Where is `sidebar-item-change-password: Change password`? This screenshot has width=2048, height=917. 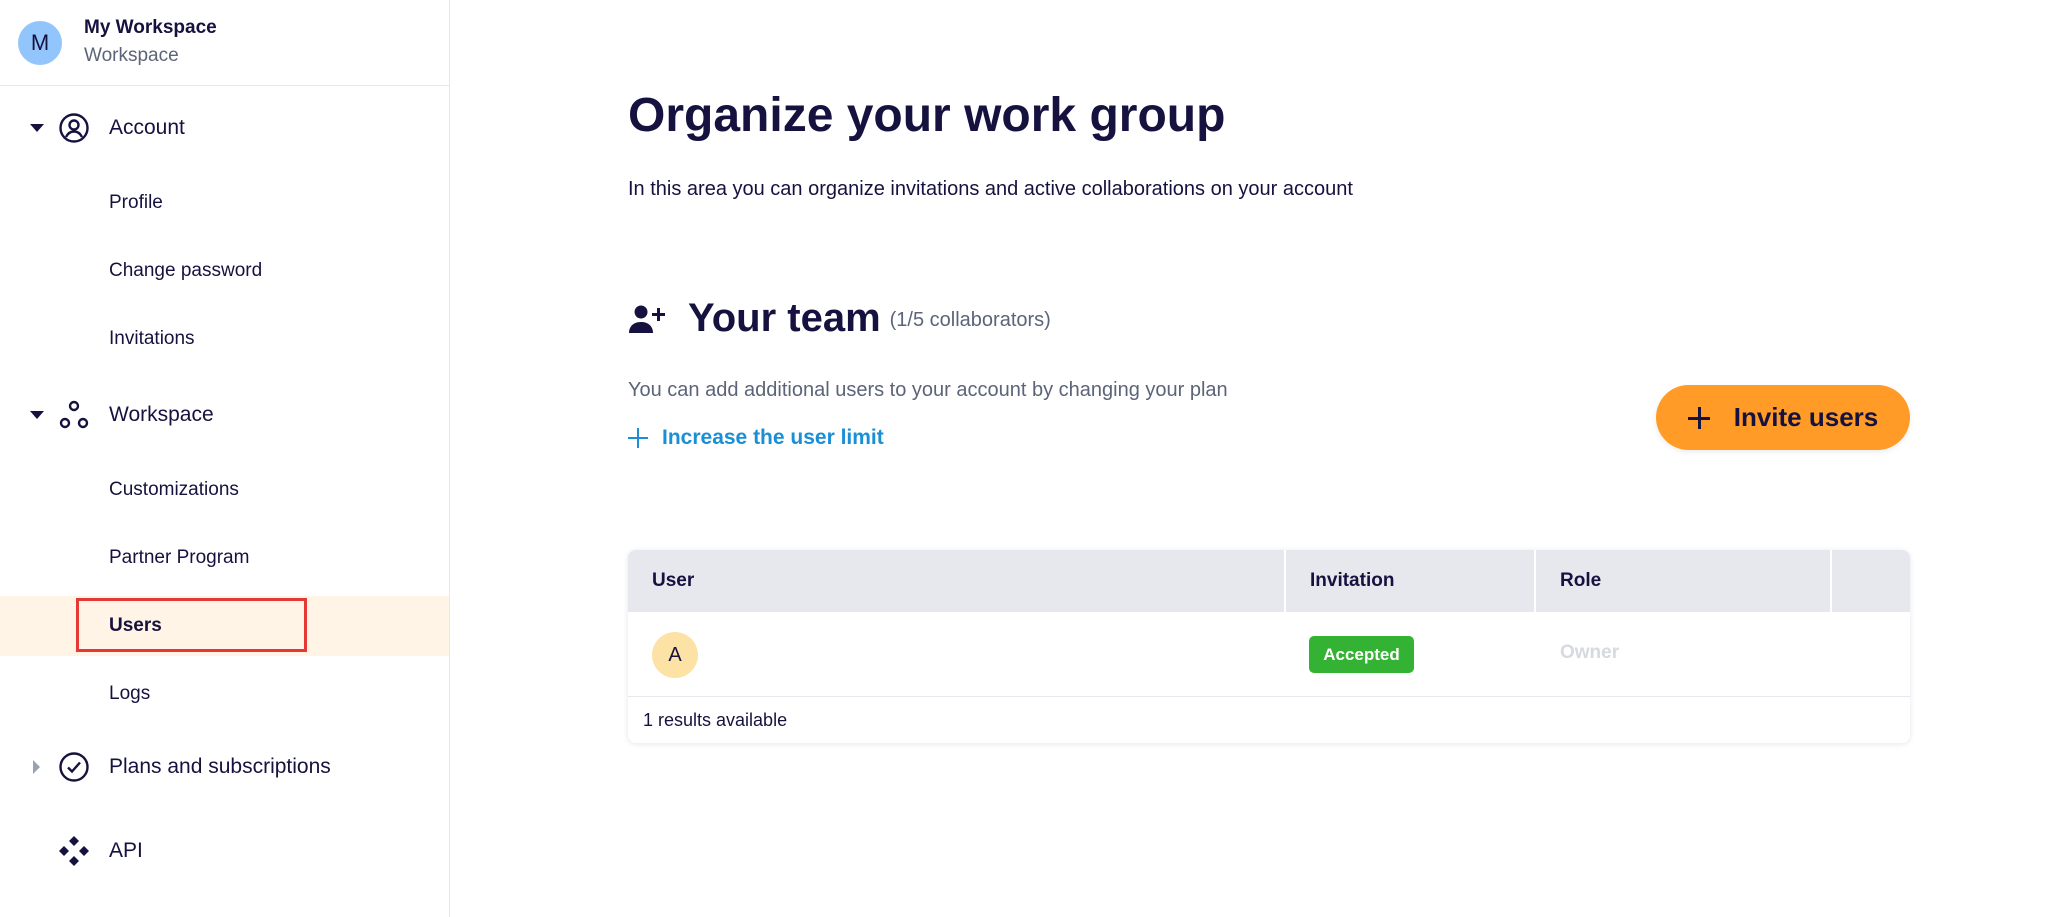
sidebar-item-change-password: Change password is located at coordinates (224, 271).